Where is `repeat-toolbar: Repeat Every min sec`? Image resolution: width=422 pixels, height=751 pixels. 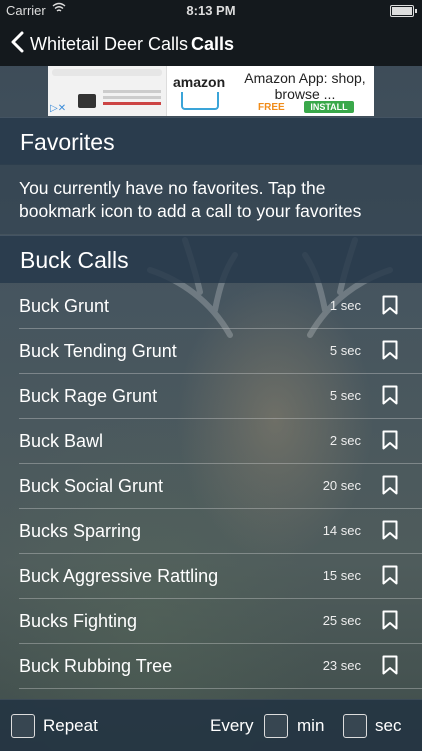
repeat-toolbar: Repeat Every min sec is located at coordinates (211, 725).